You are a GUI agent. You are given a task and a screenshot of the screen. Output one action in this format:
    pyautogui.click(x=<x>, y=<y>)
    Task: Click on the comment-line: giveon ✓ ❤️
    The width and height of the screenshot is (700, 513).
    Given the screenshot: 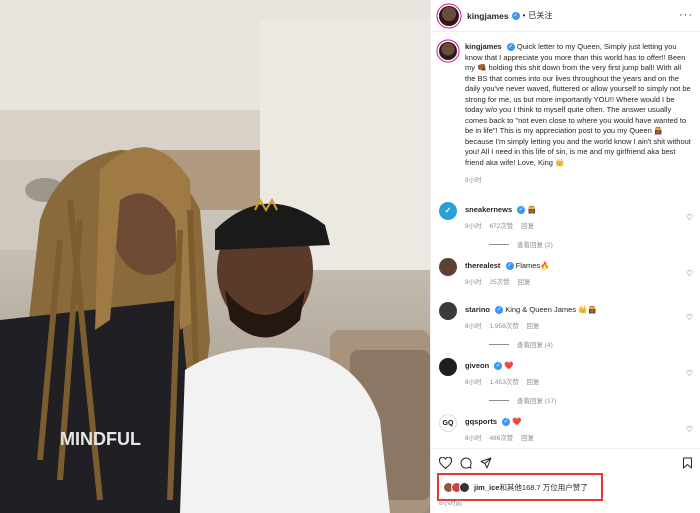 What is the action you would take?
    pyautogui.click(x=570, y=362)
    